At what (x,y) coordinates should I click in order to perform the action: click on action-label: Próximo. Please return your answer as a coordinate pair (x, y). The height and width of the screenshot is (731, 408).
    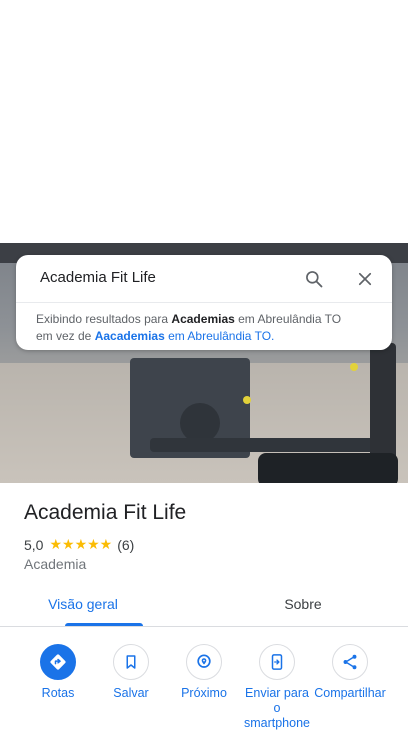
    Looking at the image, I should click on (204, 693).